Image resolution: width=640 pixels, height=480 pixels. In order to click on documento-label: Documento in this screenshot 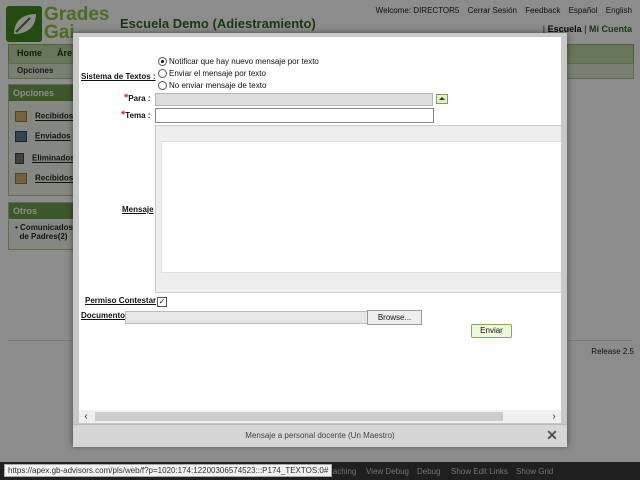, I will do `click(103, 315)`.